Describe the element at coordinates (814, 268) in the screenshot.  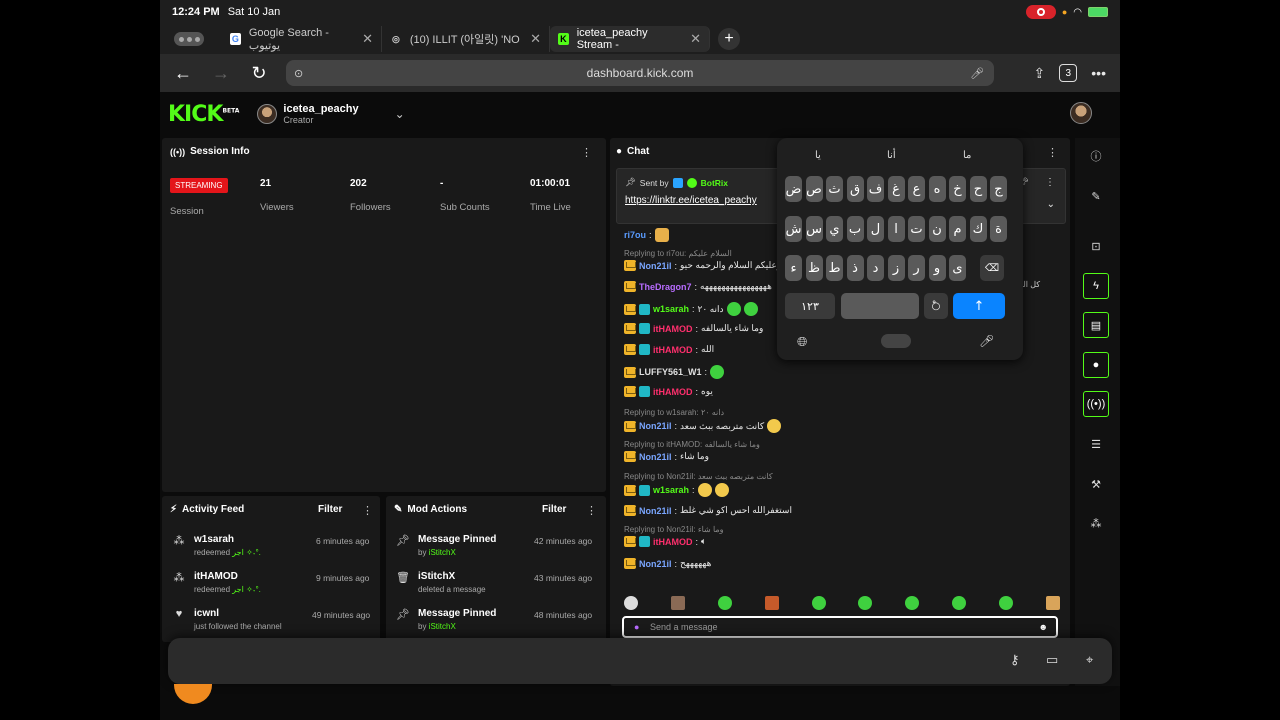
I see `keyboard-key: ظ` at that location.